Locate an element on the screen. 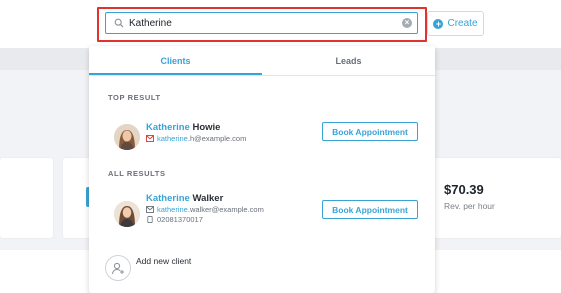 The width and height of the screenshot is (561, 293). name-rest: Walker is located at coordinates (206, 198).